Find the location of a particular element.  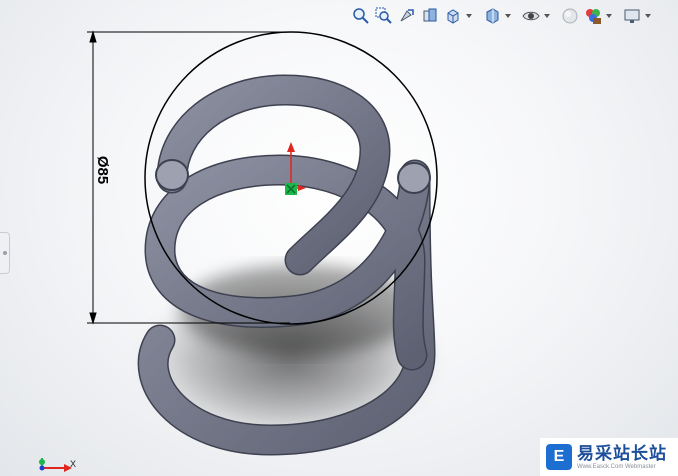

previous-view-button is located at coordinates (407, 16).